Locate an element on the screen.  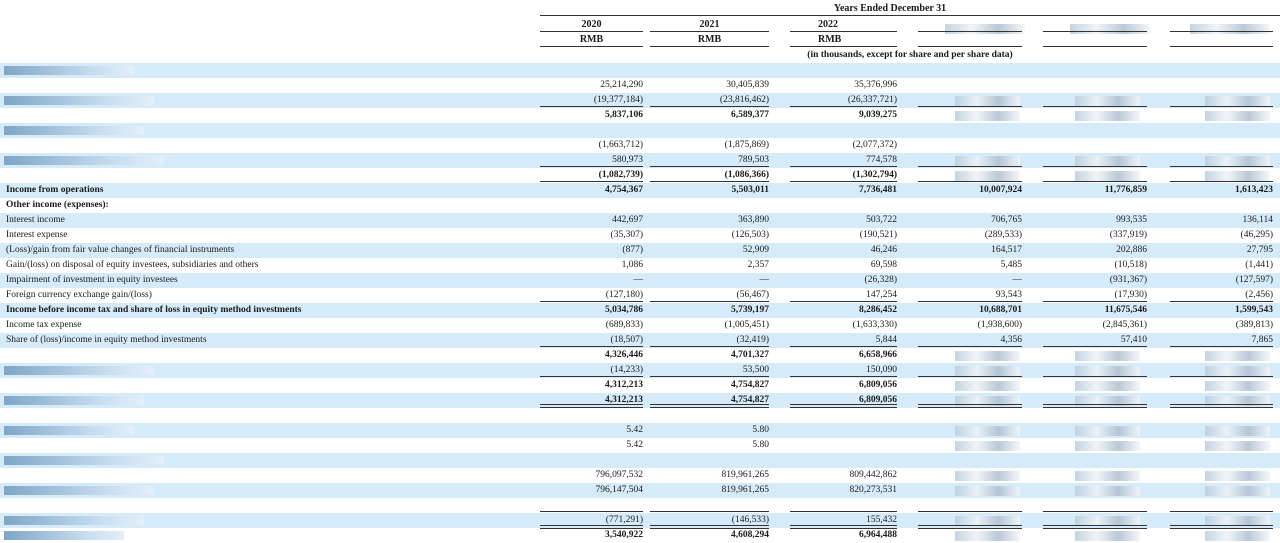
cell-col-1: (877) is located at coordinates (632, 250).